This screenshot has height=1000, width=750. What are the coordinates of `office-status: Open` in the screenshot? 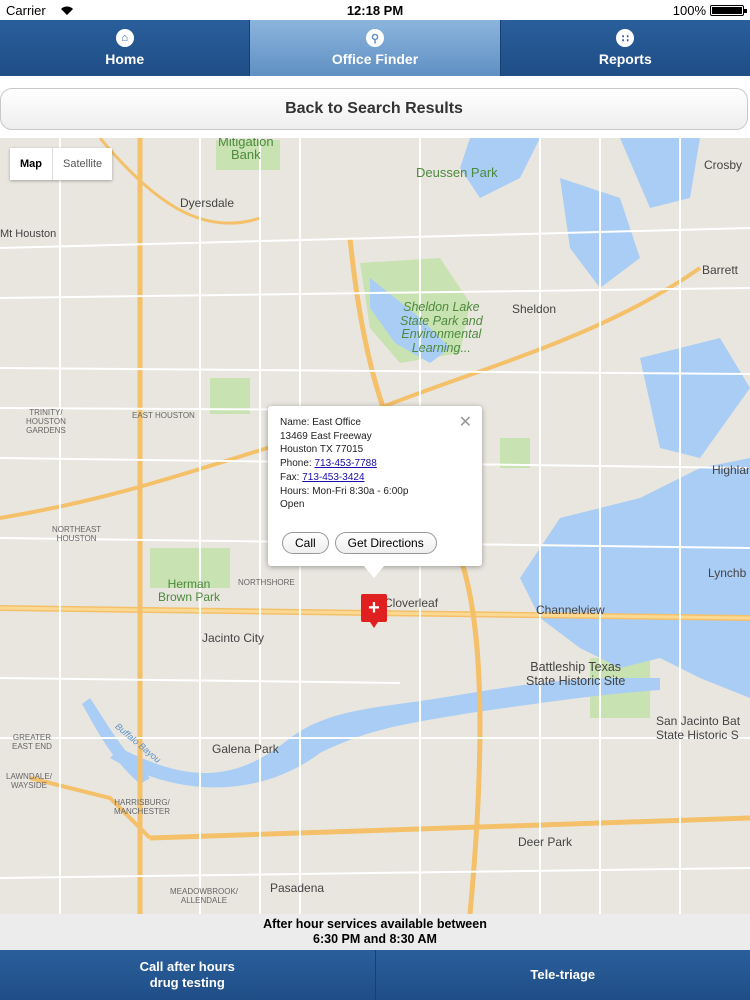 It's located at (292, 505).